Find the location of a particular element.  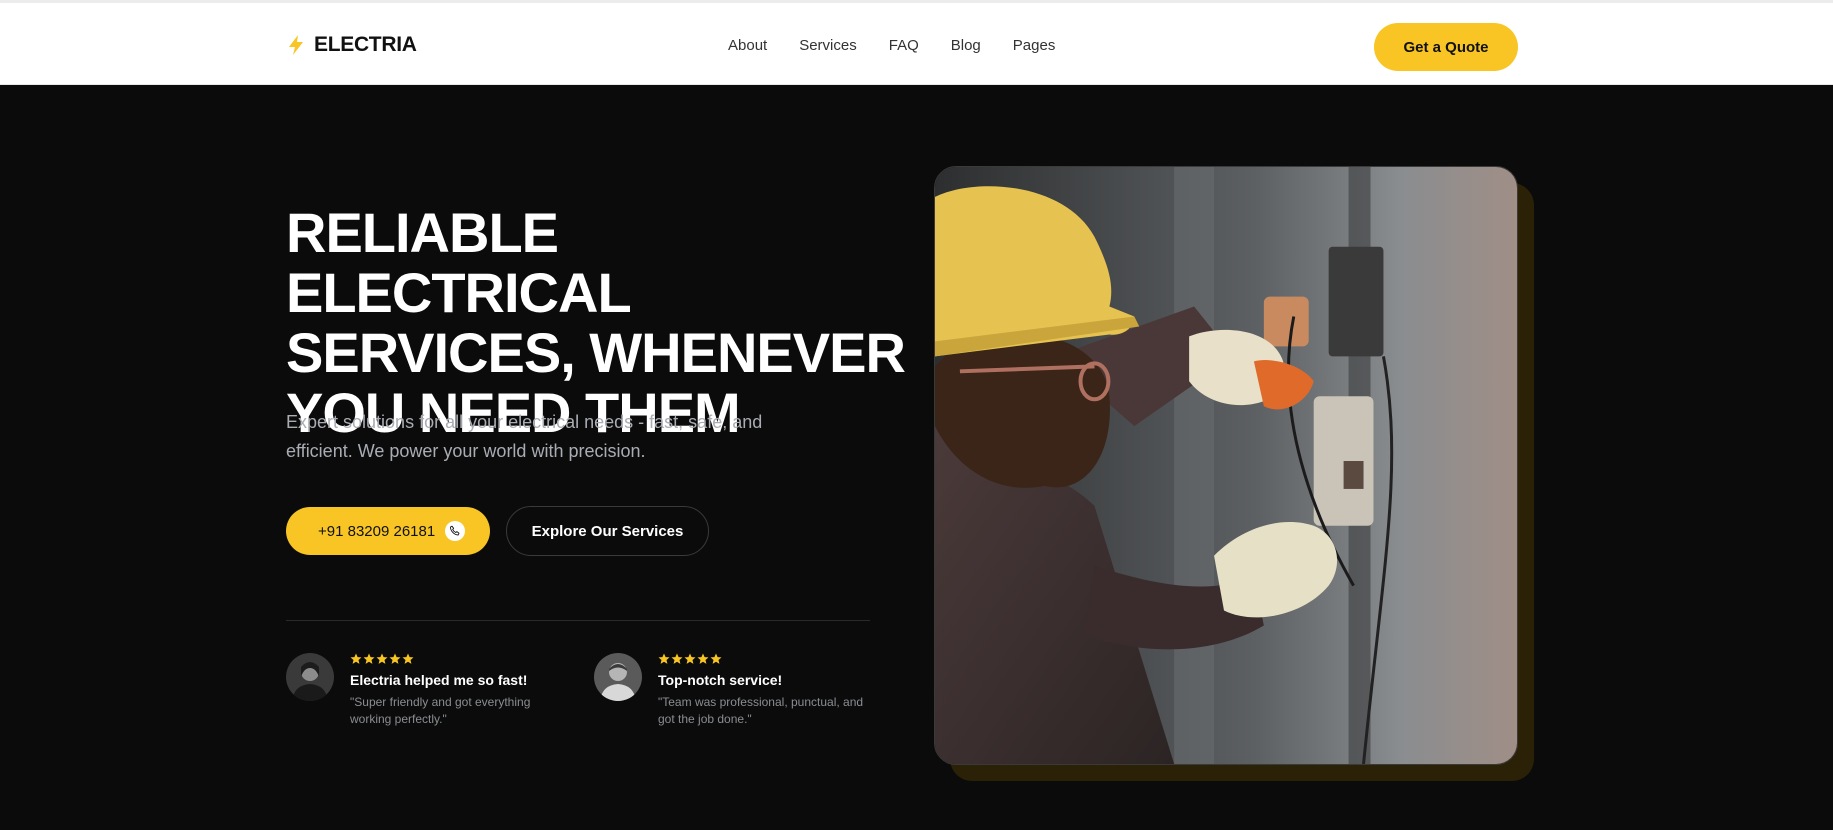

brand-name: ELECTRIA is located at coordinates (365, 44).